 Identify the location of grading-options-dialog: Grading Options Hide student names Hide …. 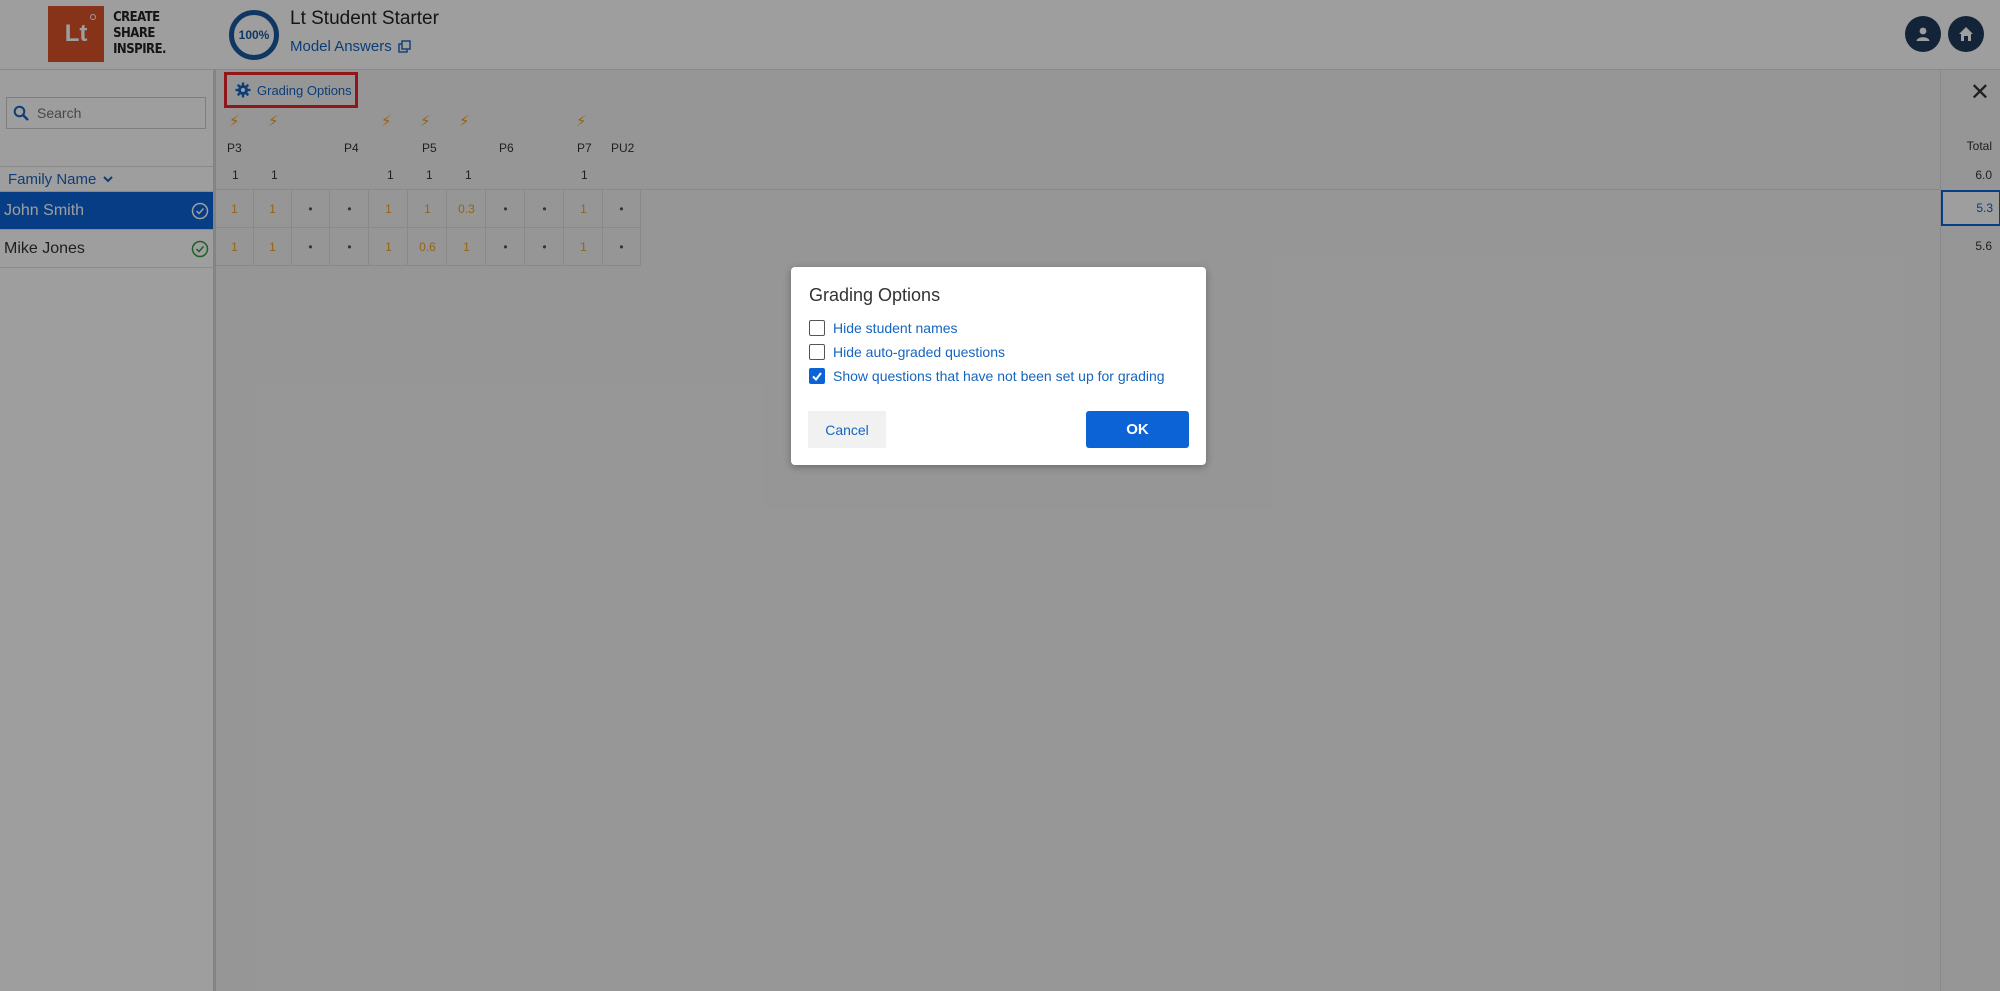
(998, 366).